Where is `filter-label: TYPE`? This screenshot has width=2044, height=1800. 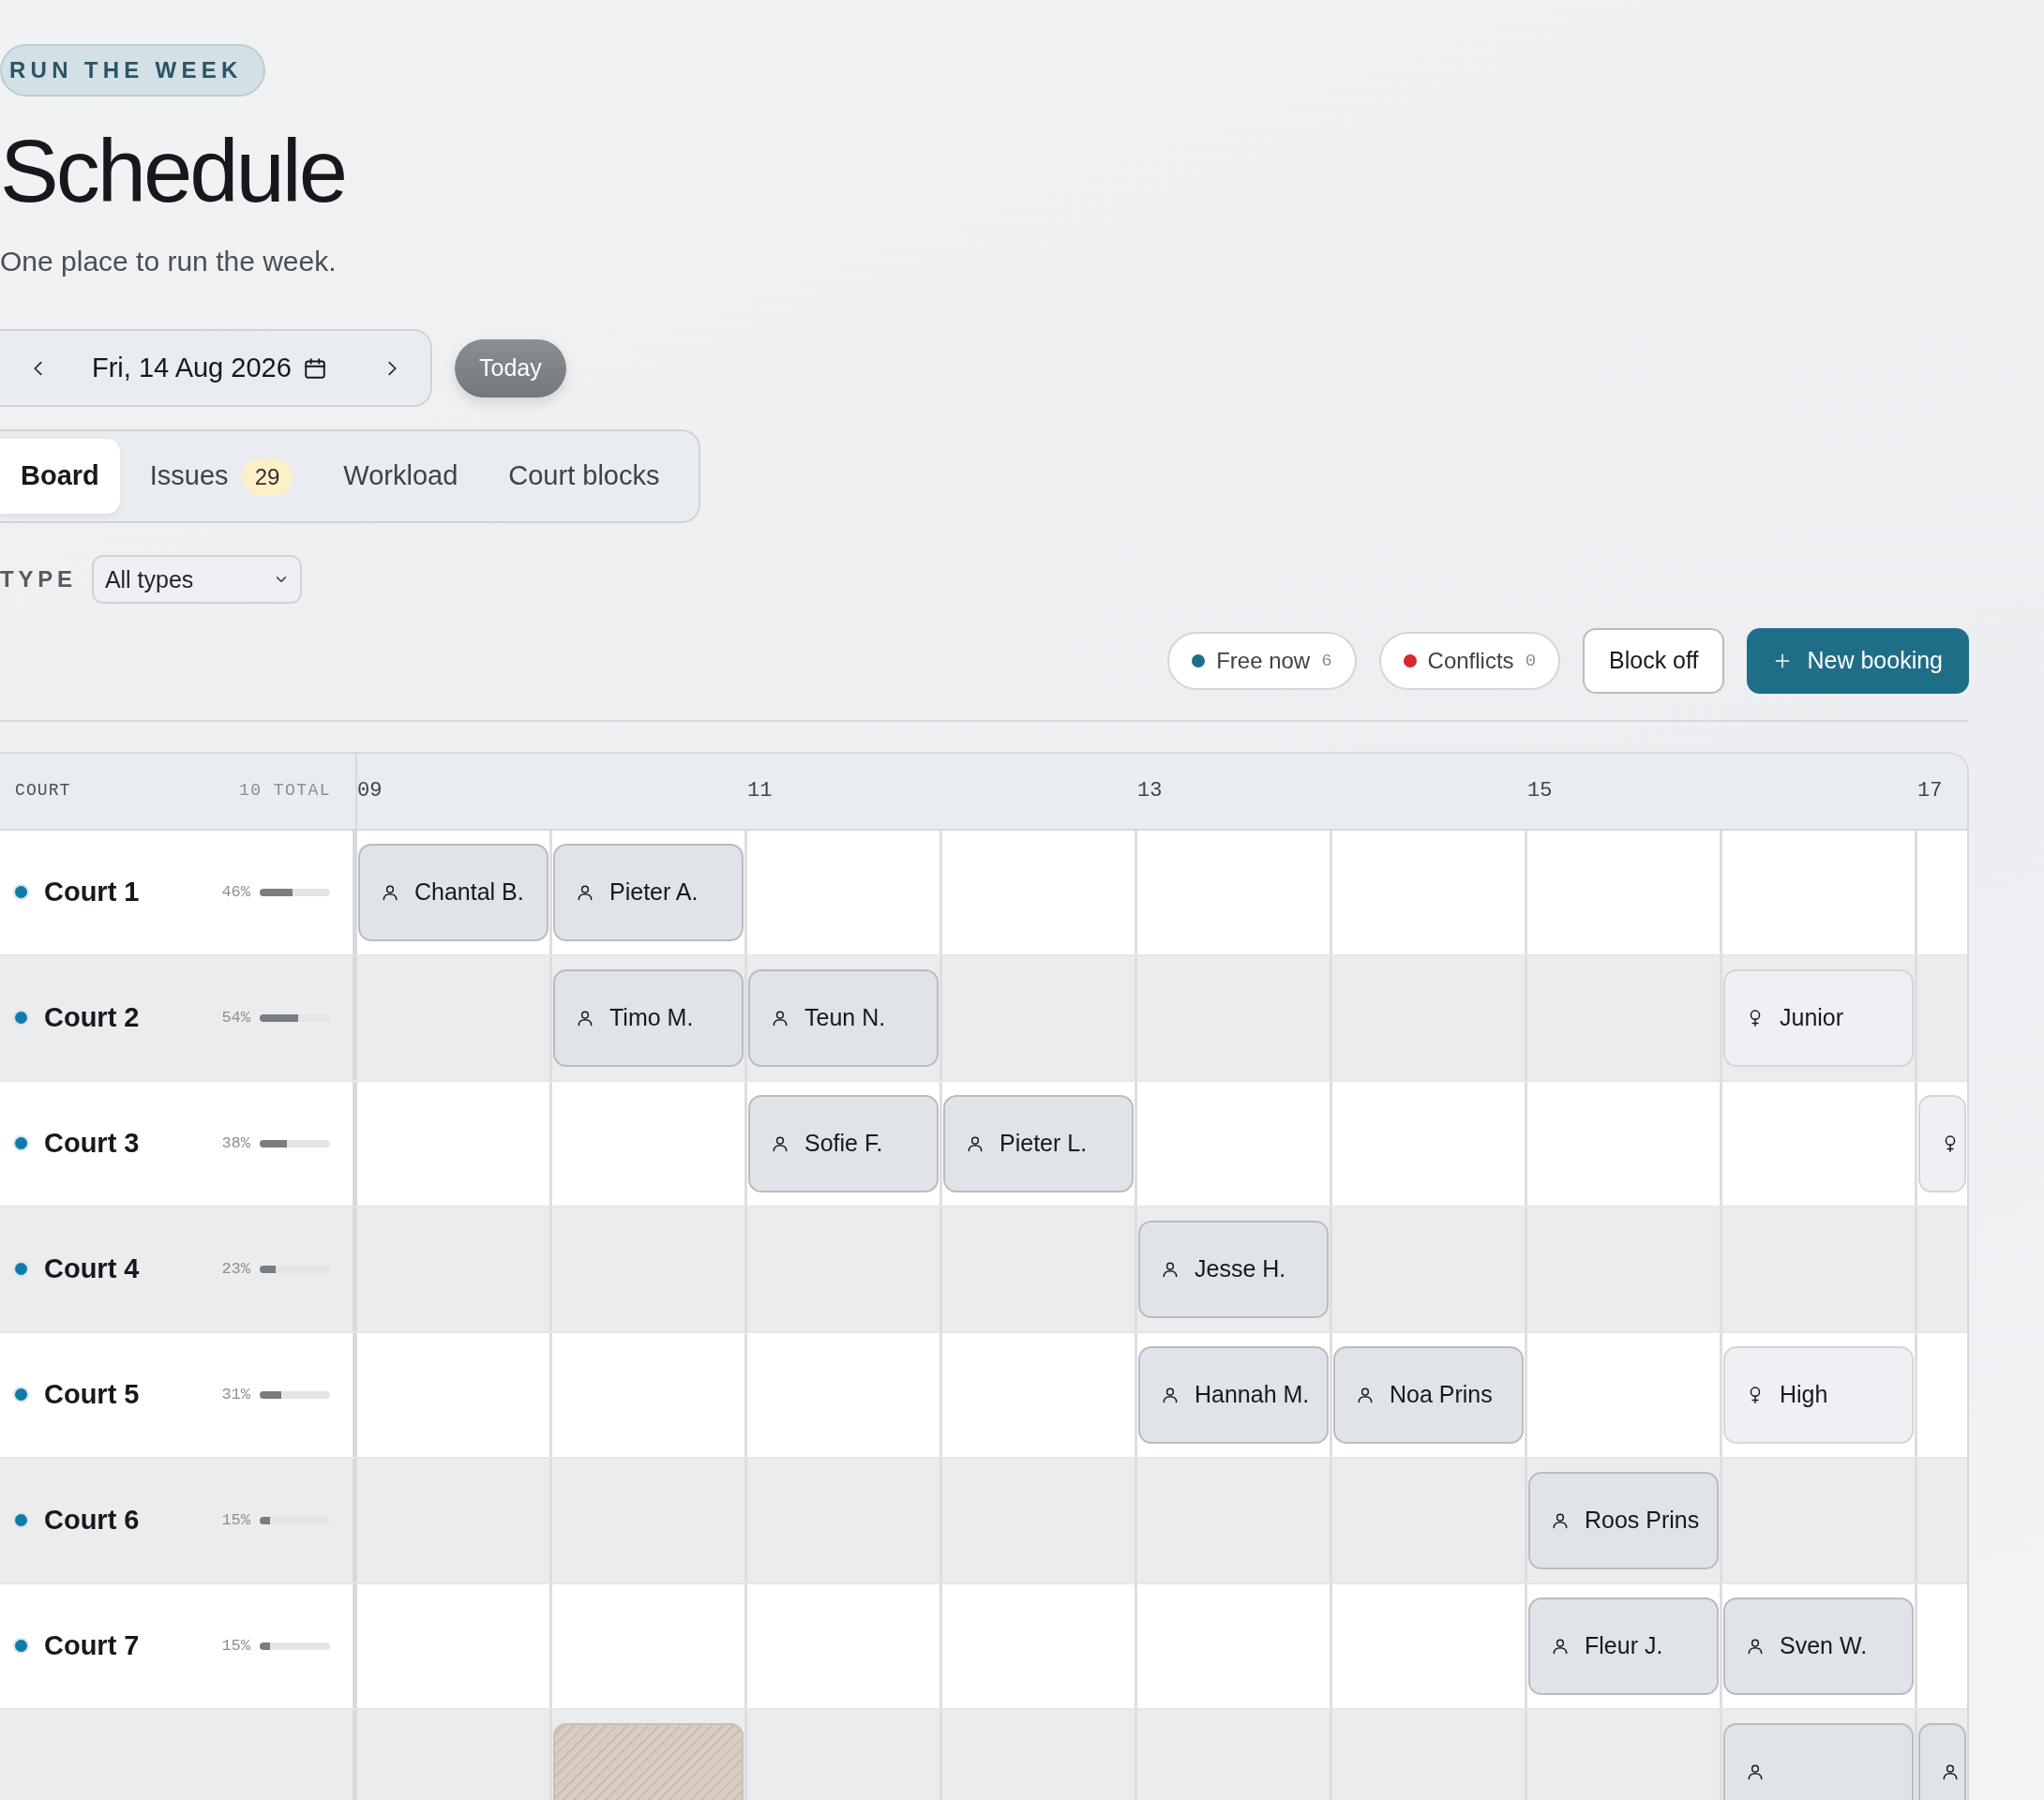
filter-label: TYPE is located at coordinates (39, 578).